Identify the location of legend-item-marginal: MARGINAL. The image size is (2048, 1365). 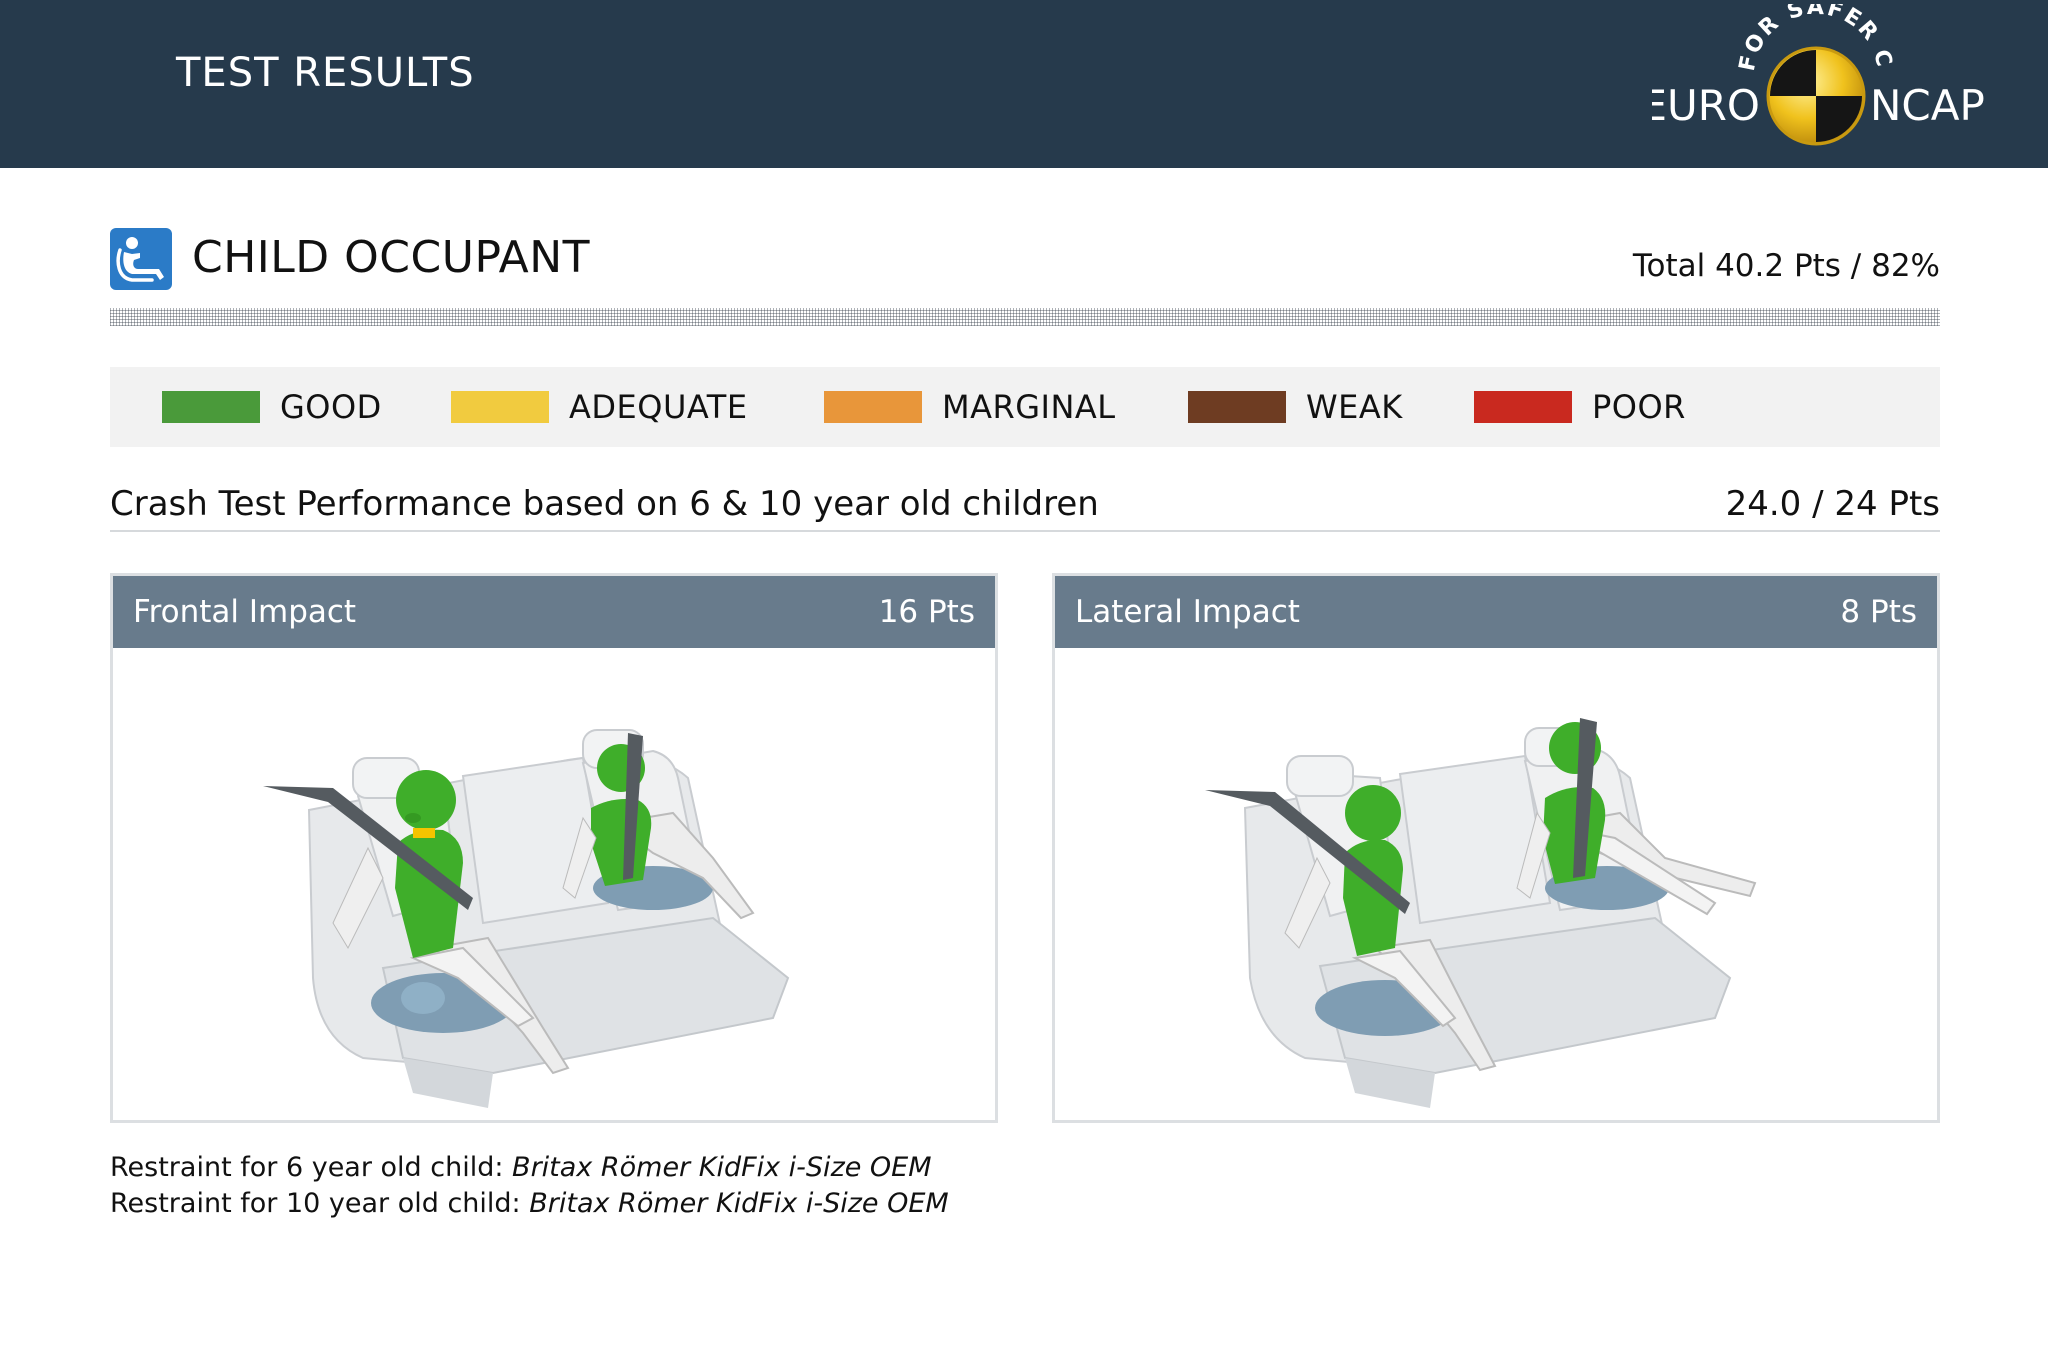
(970, 407).